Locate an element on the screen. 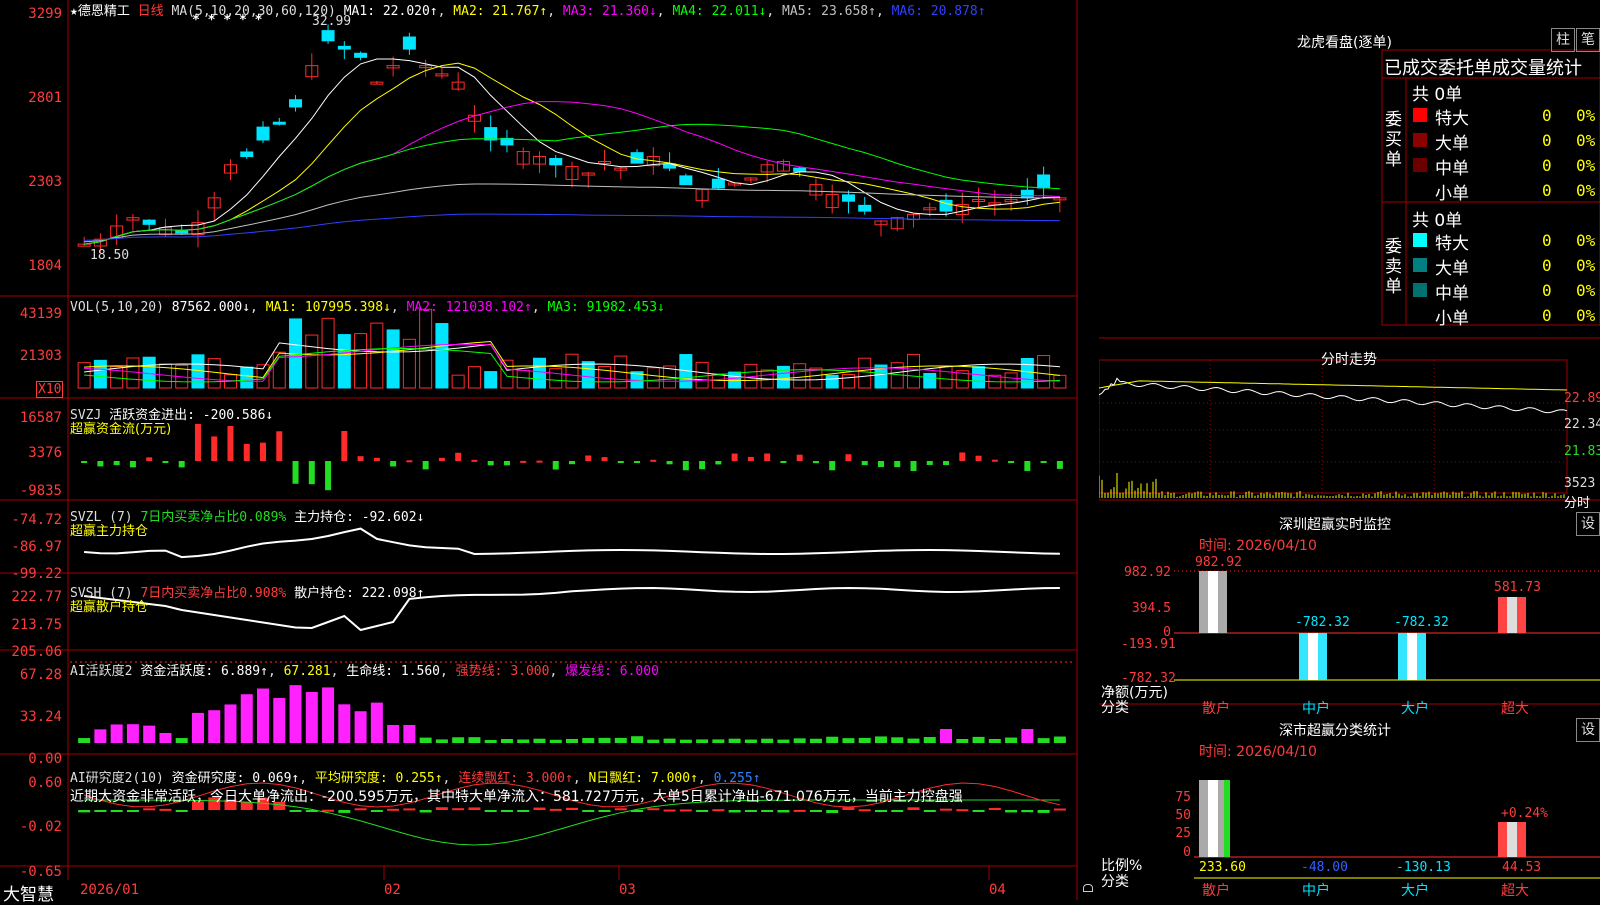 This screenshot has height=905, width=1600. monitor-axis-1: 394.5 is located at coordinates (1151, 608).